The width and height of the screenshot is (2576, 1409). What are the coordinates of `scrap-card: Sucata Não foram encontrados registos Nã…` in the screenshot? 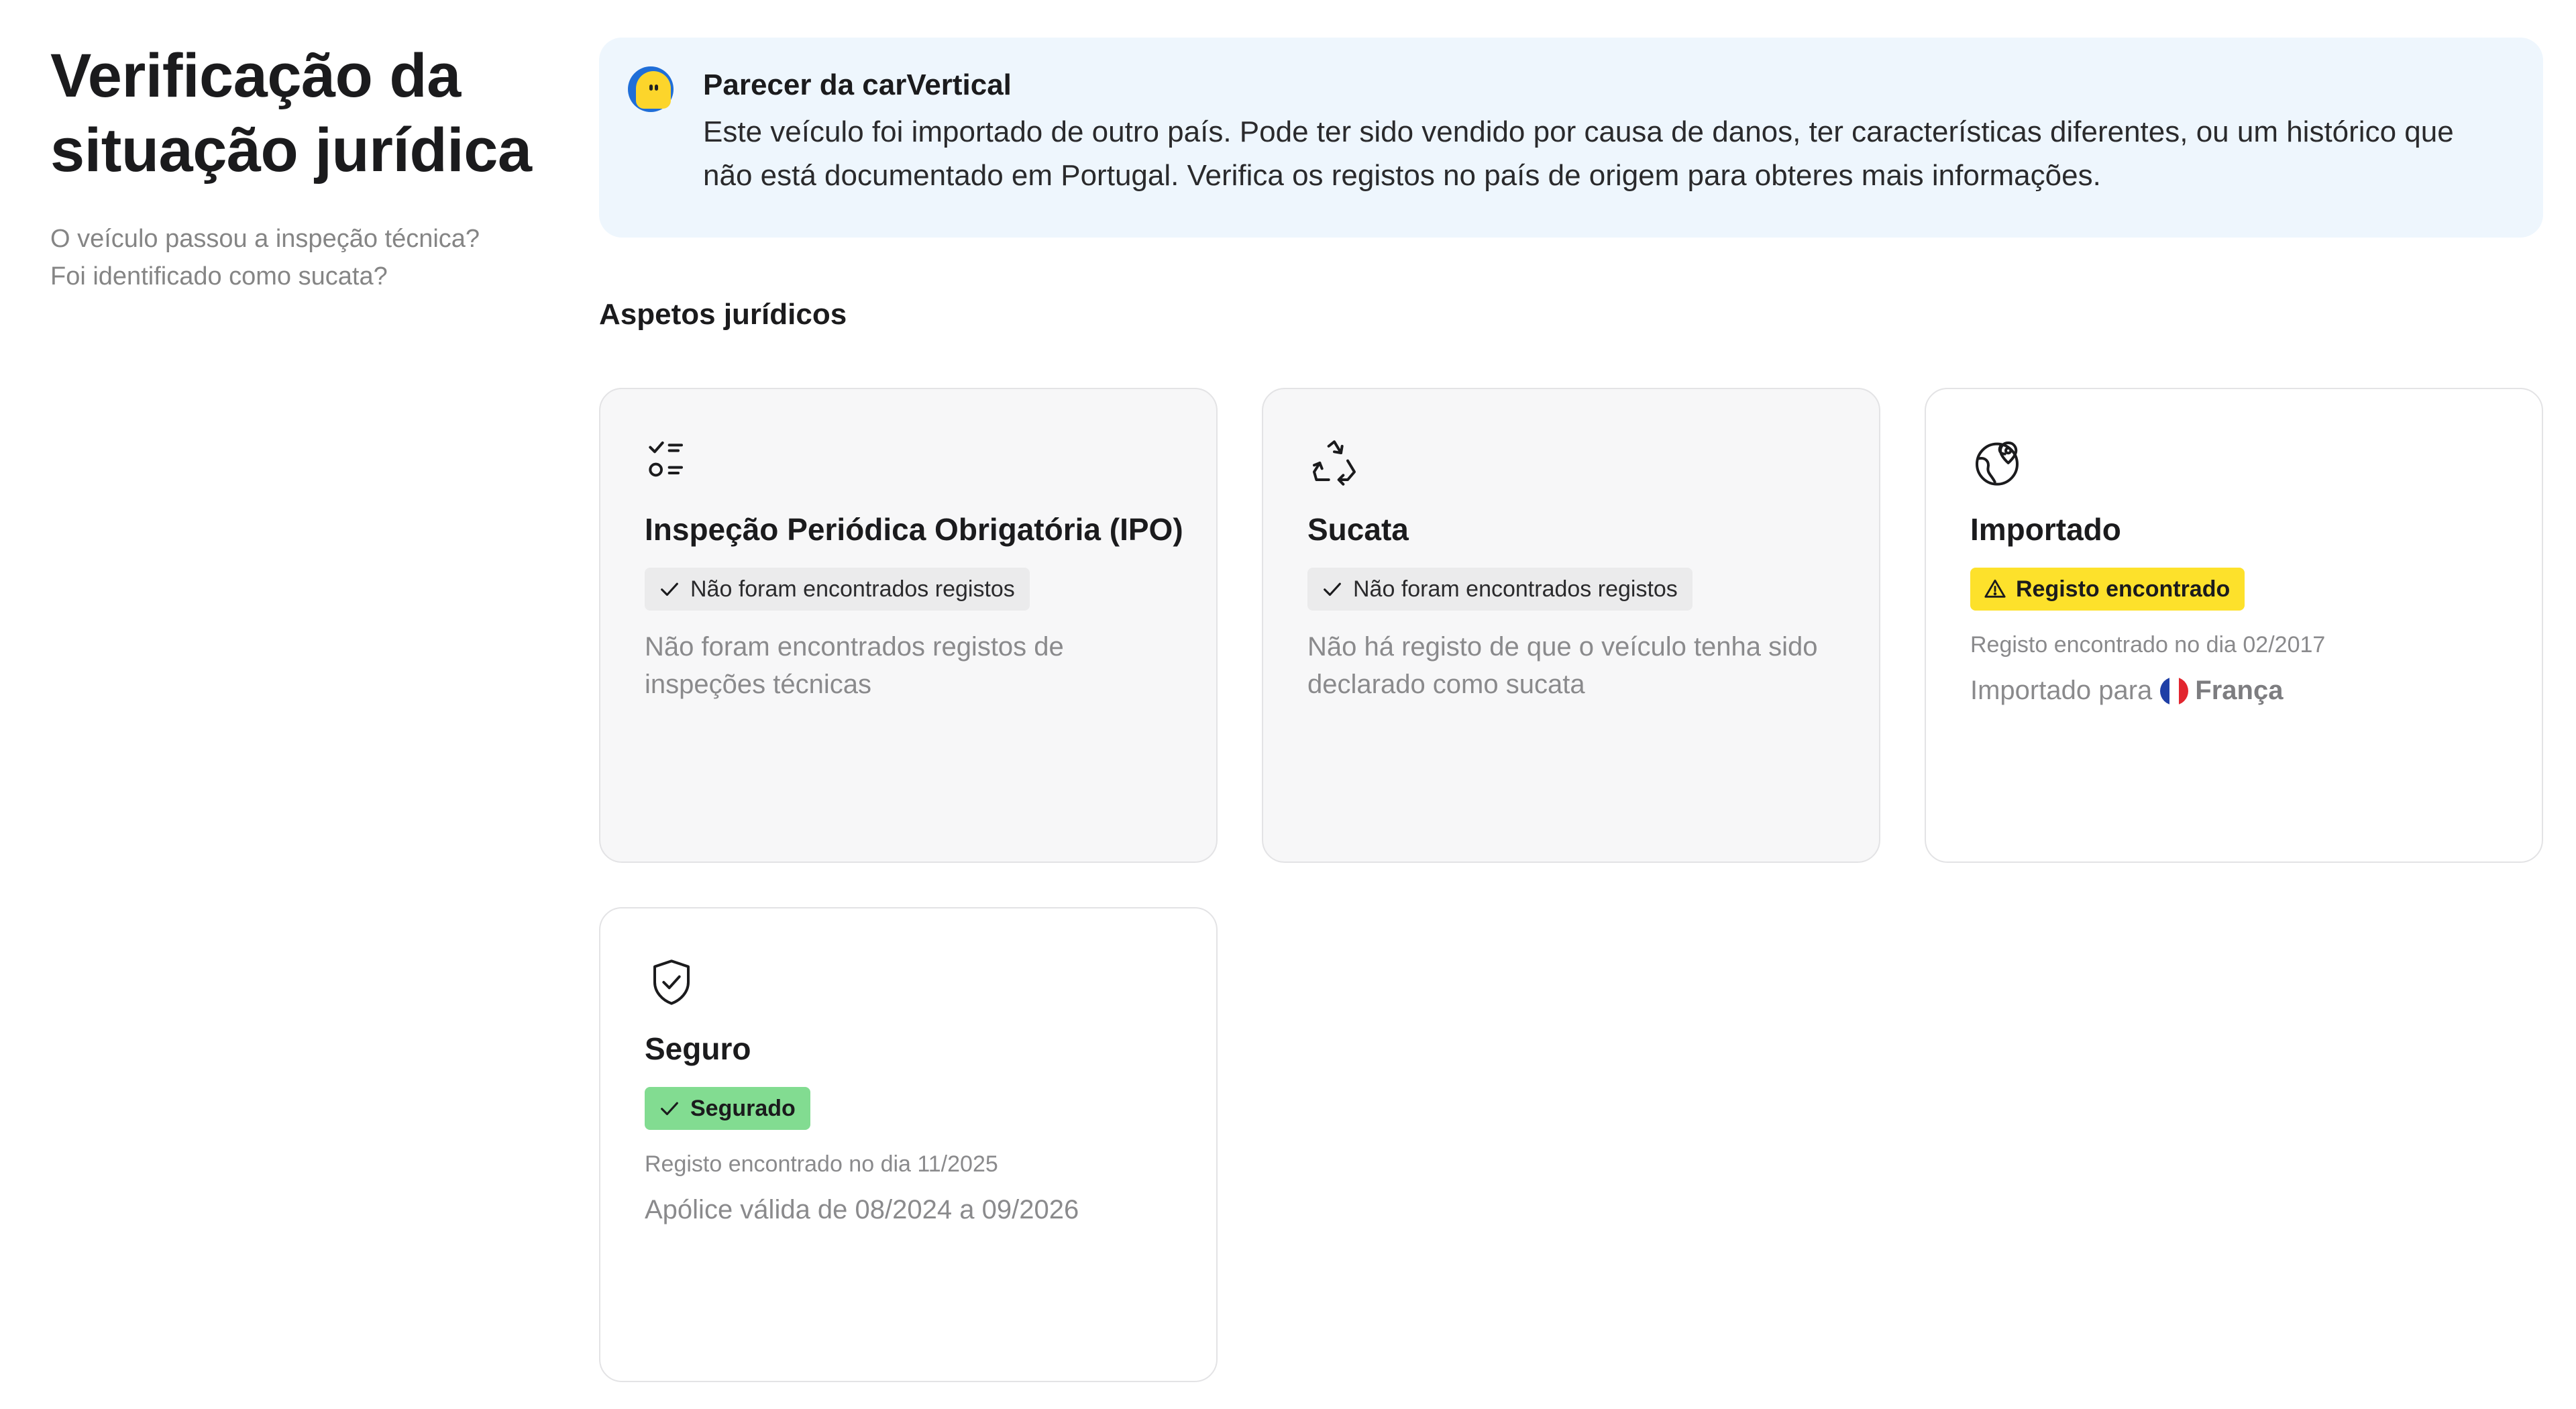 It's located at (1571, 625).